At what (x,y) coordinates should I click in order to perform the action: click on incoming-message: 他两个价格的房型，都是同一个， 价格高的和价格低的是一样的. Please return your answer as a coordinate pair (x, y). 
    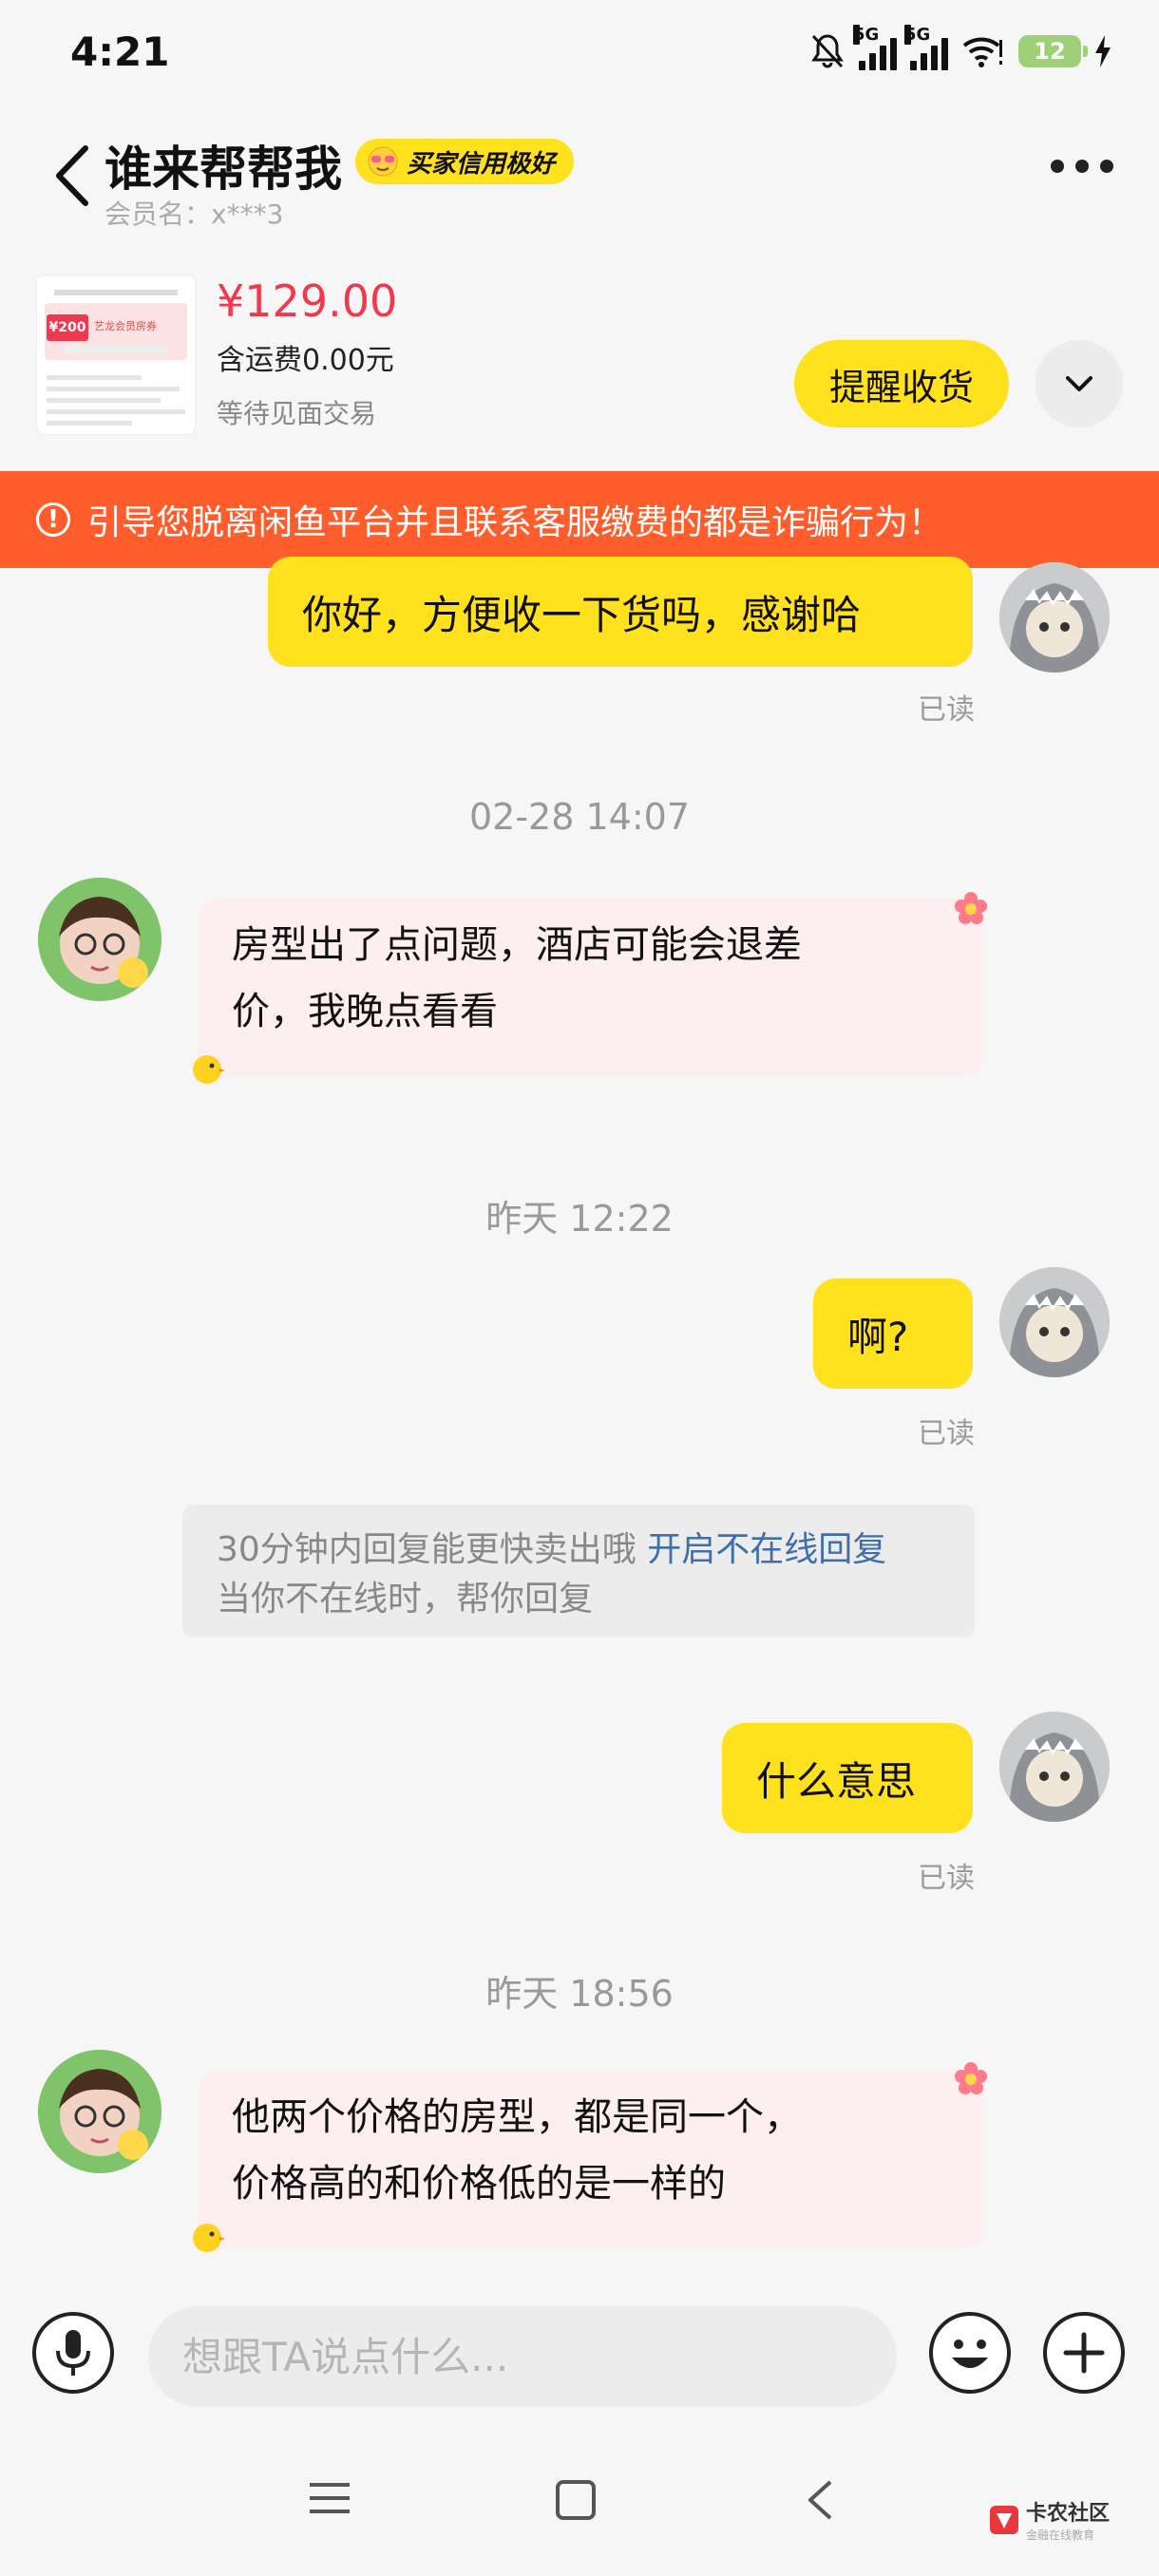
    Looking at the image, I should click on (591, 2160).